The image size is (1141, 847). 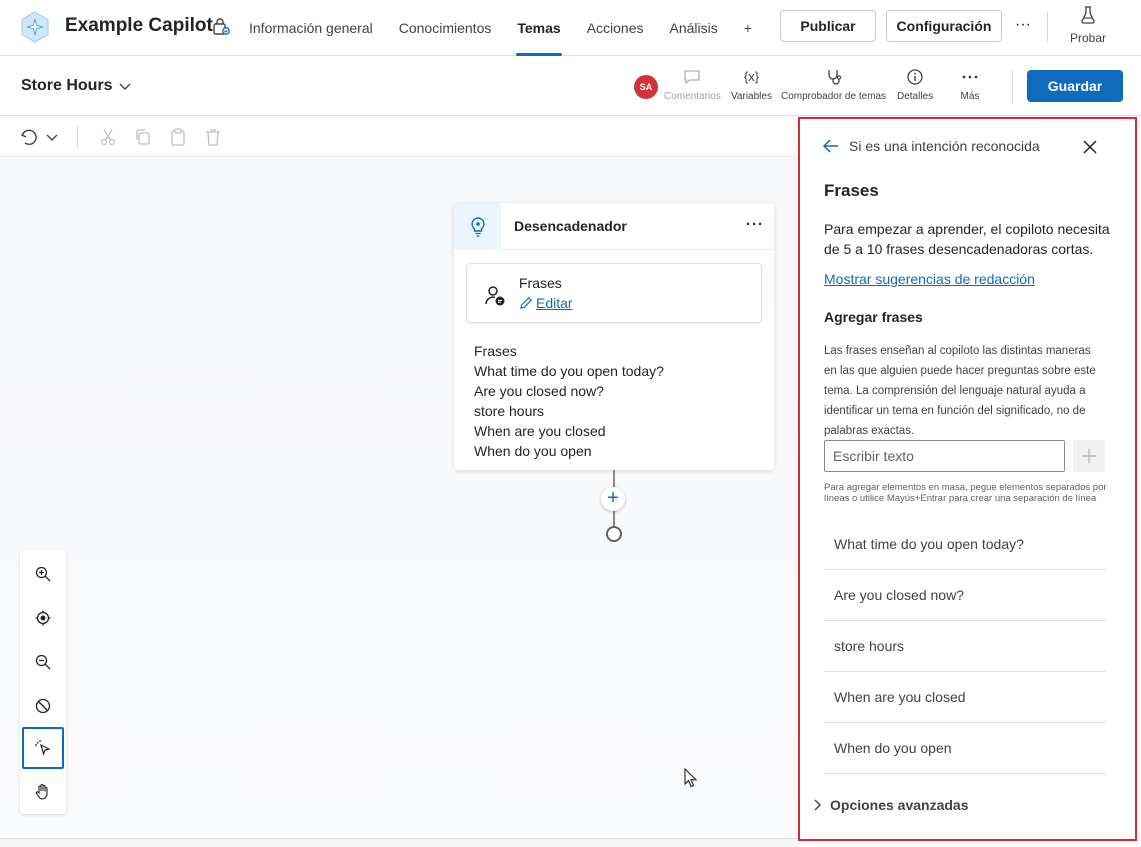 What do you see at coordinates (851, 190) in the screenshot?
I see `panel-title: Frases` at bounding box center [851, 190].